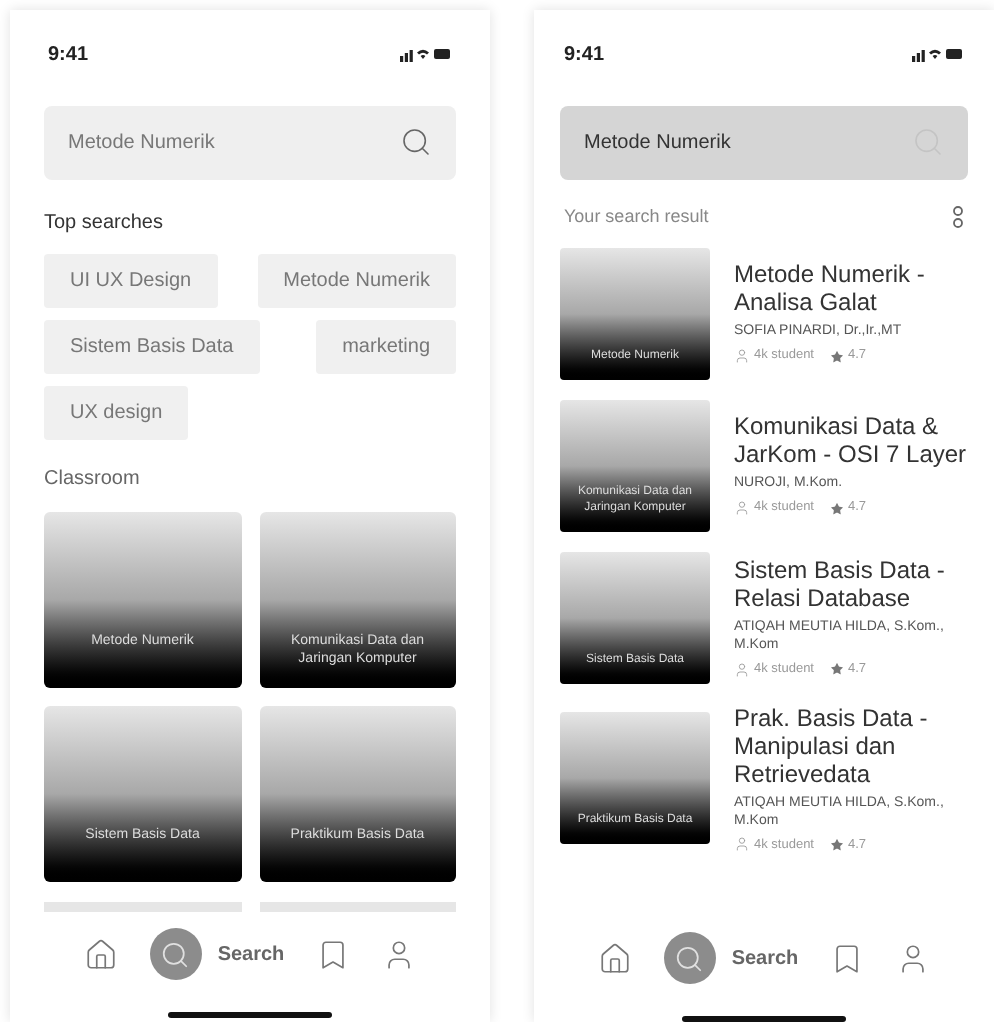 This screenshot has height=1022, width=994. What do you see at coordinates (851, 583) in the screenshot?
I see `course-title: Sistem Basis Data - Relasi Database` at bounding box center [851, 583].